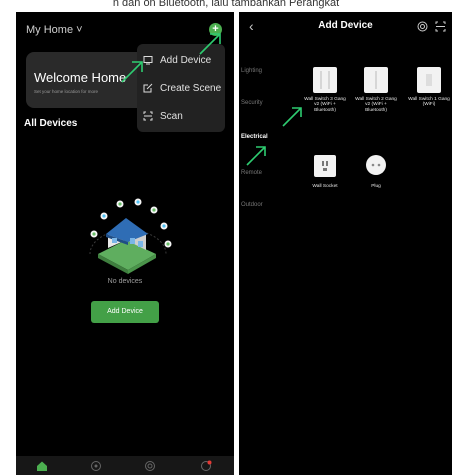 The image size is (452, 475). Describe the element at coordinates (171, 116) in the screenshot. I see `menu-item-label: Scan` at that location.